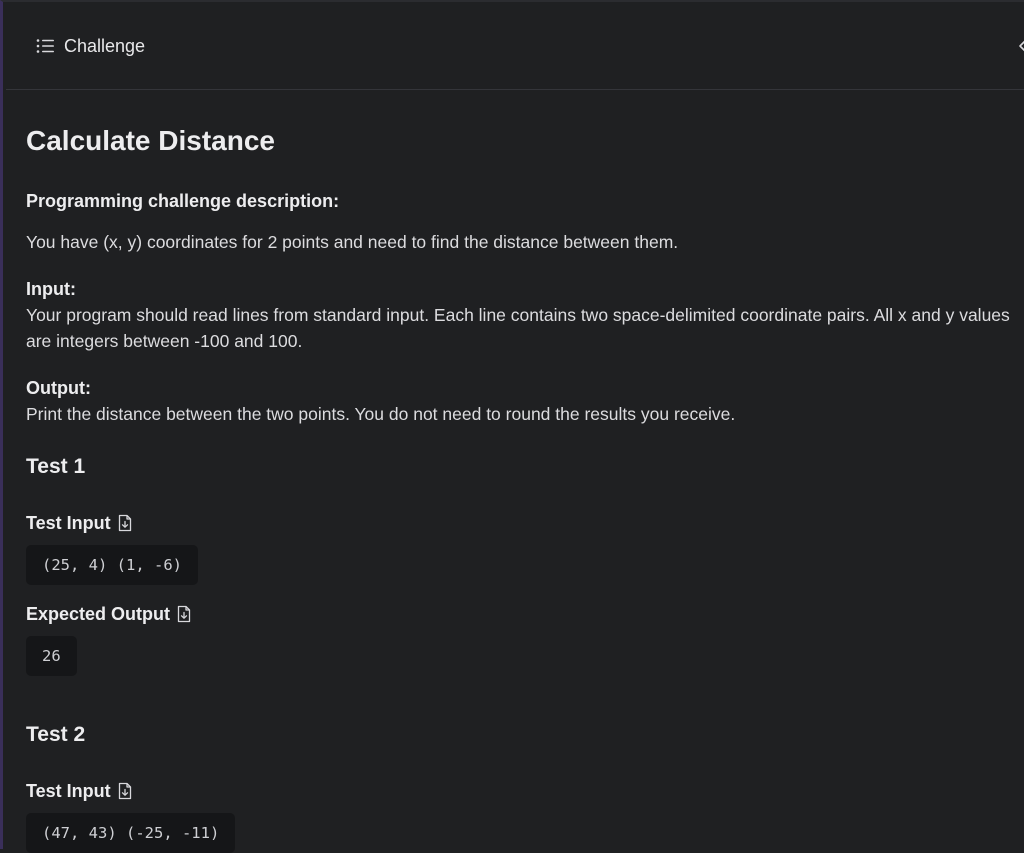  What do you see at coordinates (131, 833) in the screenshot?
I see `test-2-input-code: (47, 43) (-25, -11)` at bounding box center [131, 833].